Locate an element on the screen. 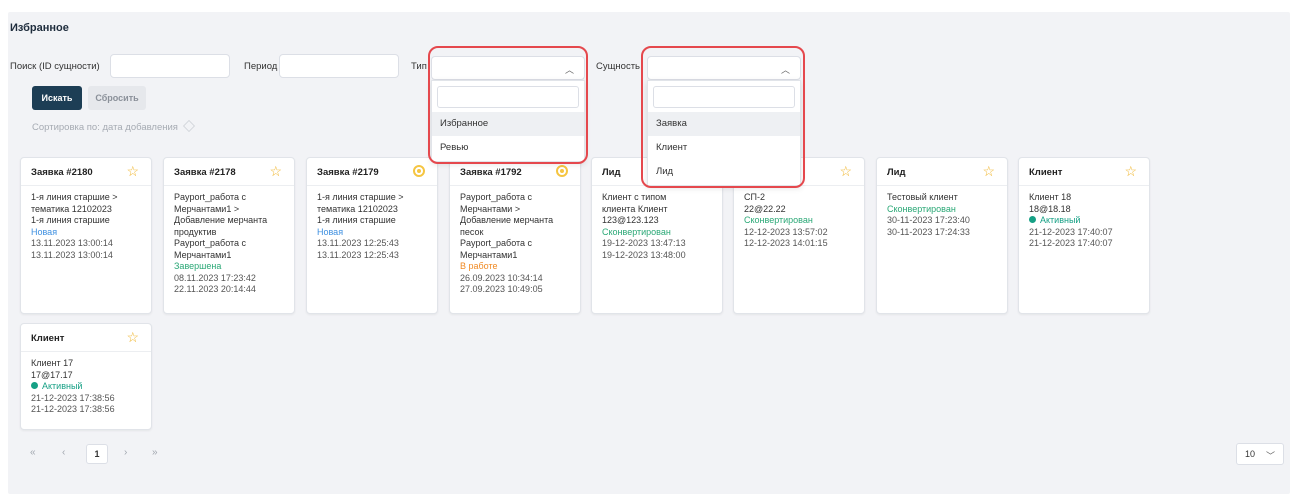 The width and height of the screenshot is (1298, 494). card-title: Заявка #2178 is located at coordinates (205, 172).